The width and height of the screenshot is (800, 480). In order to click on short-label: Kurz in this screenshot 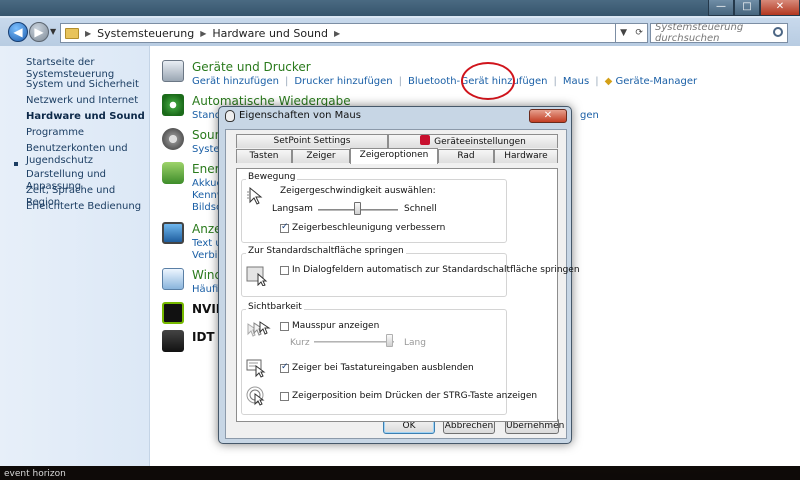, I will do `click(300, 343)`.